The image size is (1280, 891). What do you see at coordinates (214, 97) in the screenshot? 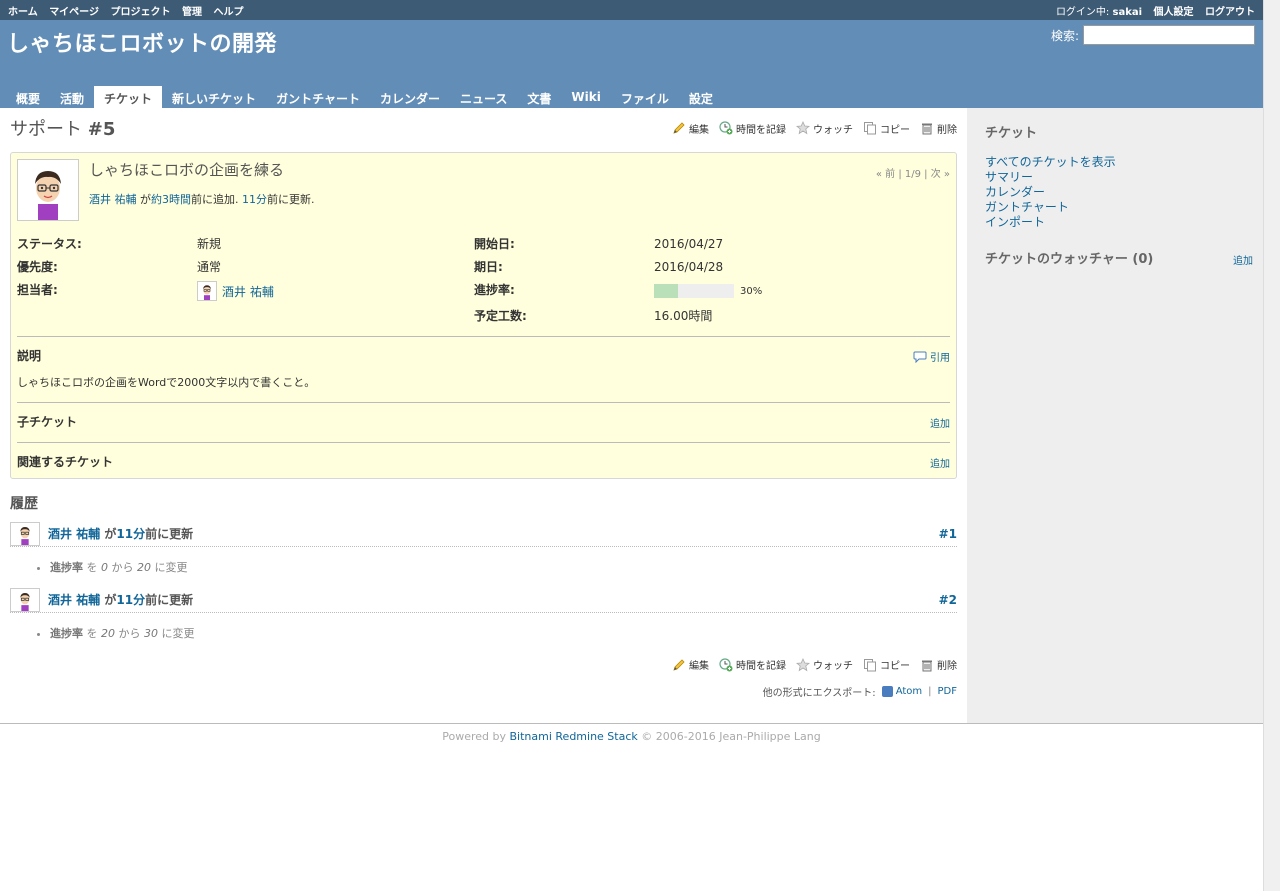
I see `tab-new-issue: 新しいチケット` at bounding box center [214, 97].